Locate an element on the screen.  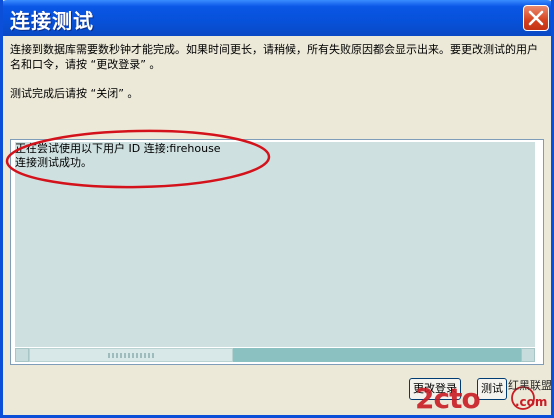
test-button: 测试 is located at coordinates (492, 389).